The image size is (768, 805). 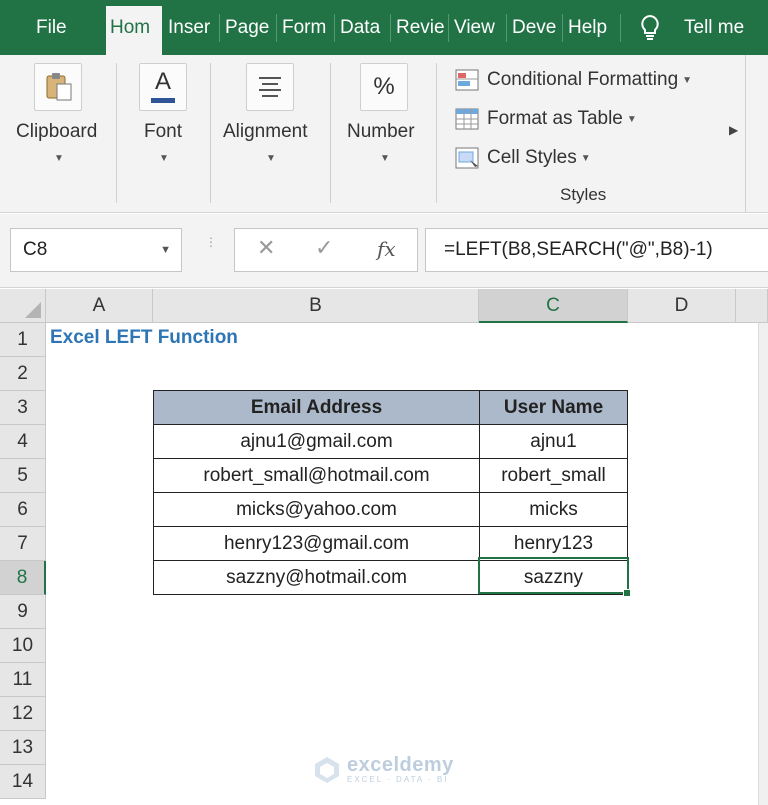 What do you see at coordinates (23, 714) in the screenshot?
I see `row-header-12: 12` at bounding box center [23, 714].